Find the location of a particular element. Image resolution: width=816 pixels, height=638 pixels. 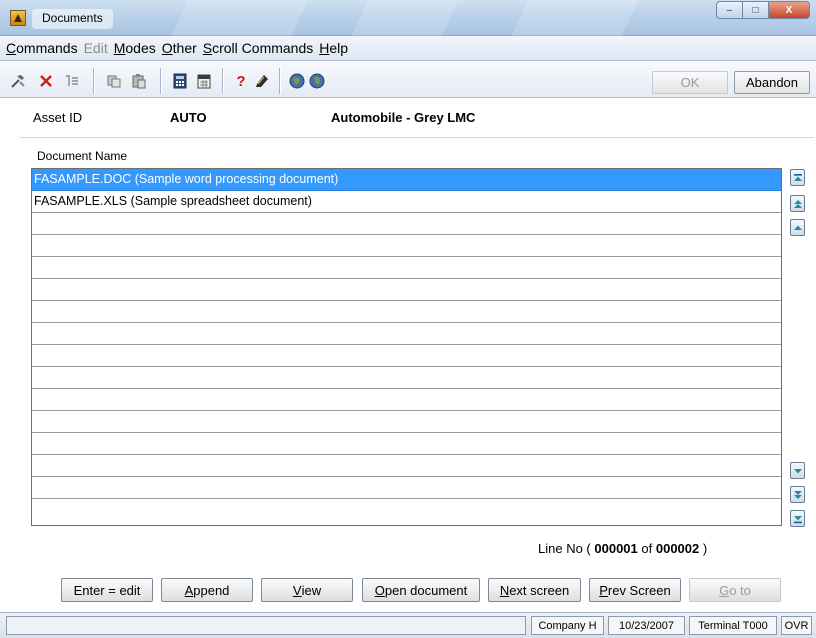

clear-icon is located at coordinates (72, 81).